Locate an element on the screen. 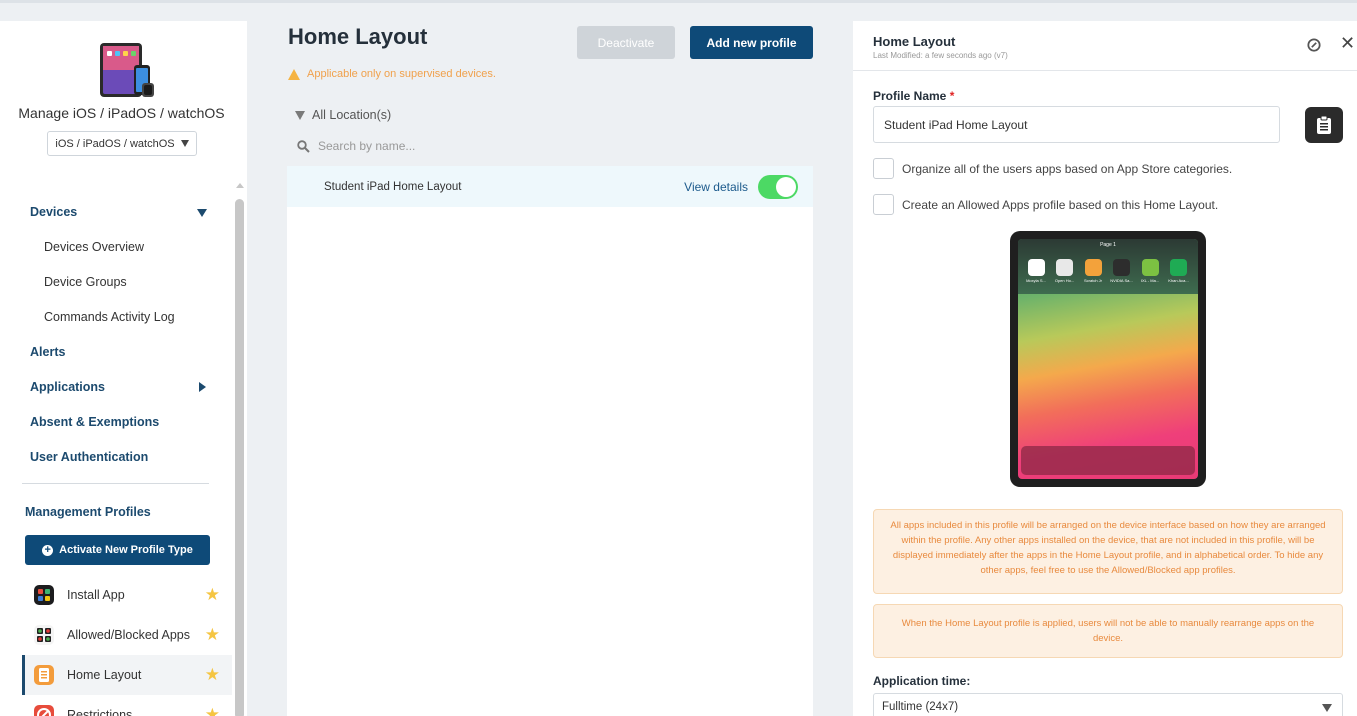 Image resolution: width=1357 pixels, height=716 pixels. nav-alerts: Alerts is located at coordinates (47, 352).